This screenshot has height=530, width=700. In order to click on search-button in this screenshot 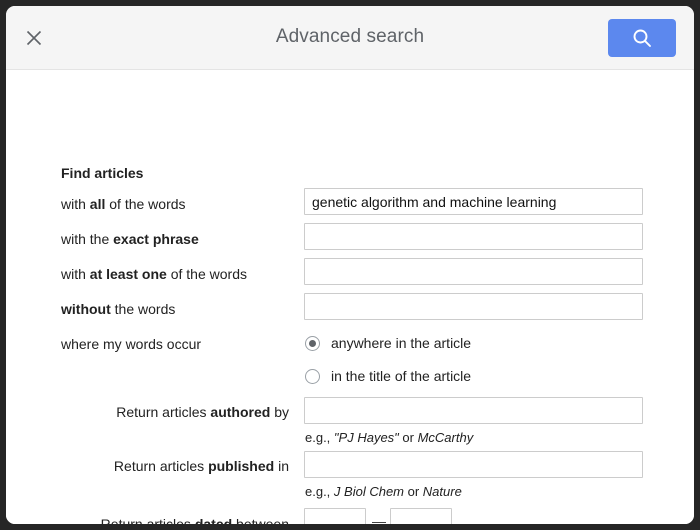, I will do `click(642, 38)`.